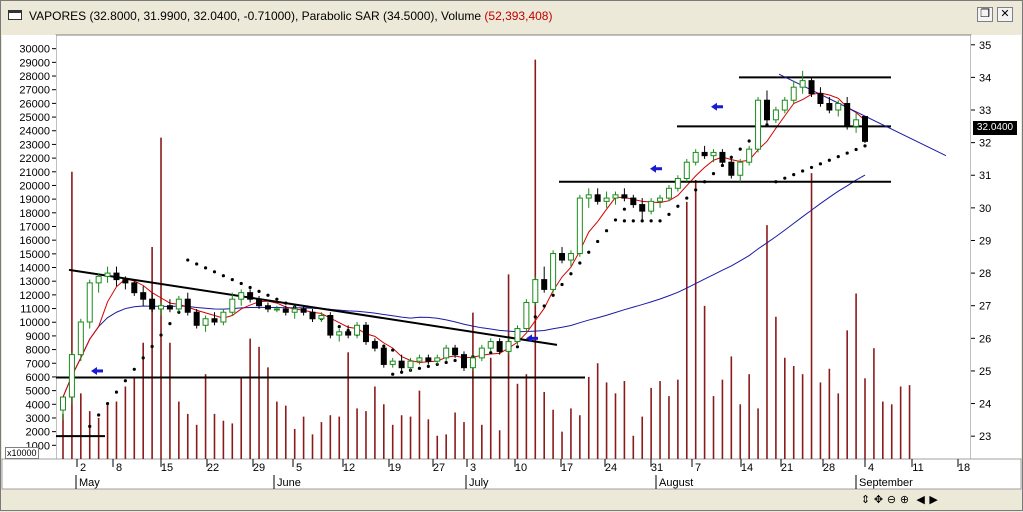 The width and height of the screenshot is (1023, 512). Describe the element at coordinates (34, 77) in the screenshot. I see `volume-tick-label: 28000` at that location.